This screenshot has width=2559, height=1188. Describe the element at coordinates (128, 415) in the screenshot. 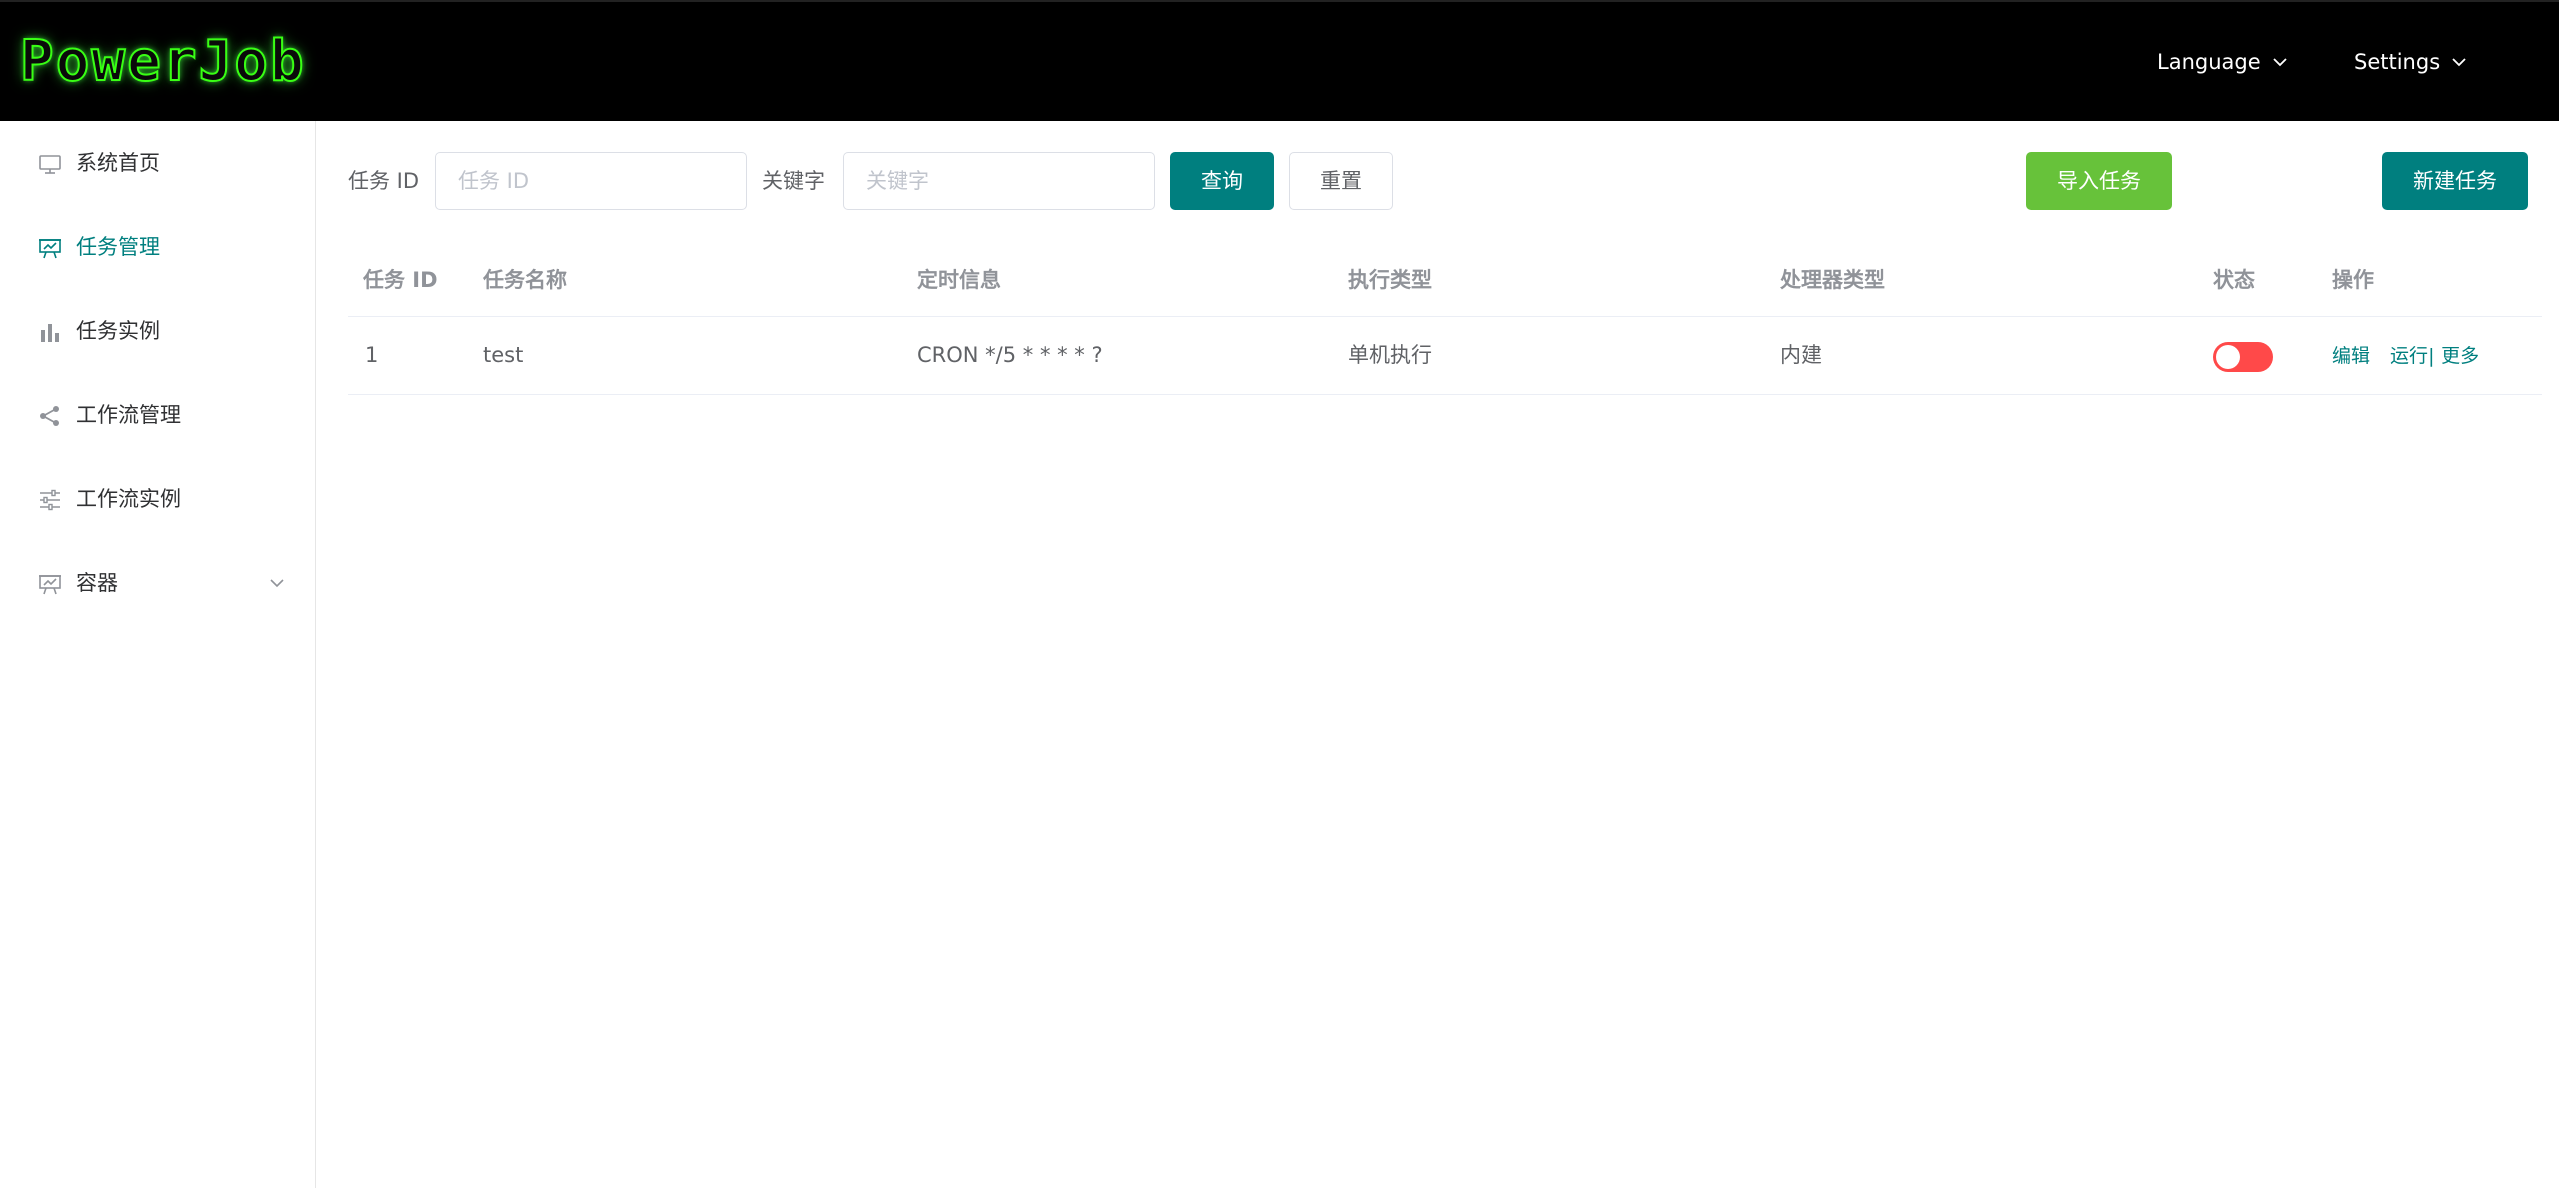

I see `sidebar-item-label: 工作流管理` at that location.